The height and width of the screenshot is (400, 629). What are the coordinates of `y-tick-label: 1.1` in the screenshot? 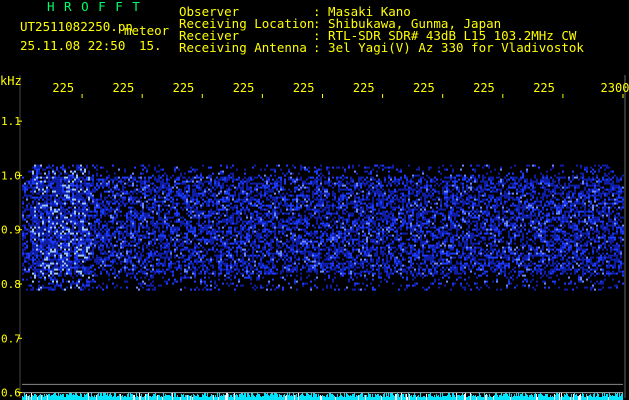 It's located at (11, 121).